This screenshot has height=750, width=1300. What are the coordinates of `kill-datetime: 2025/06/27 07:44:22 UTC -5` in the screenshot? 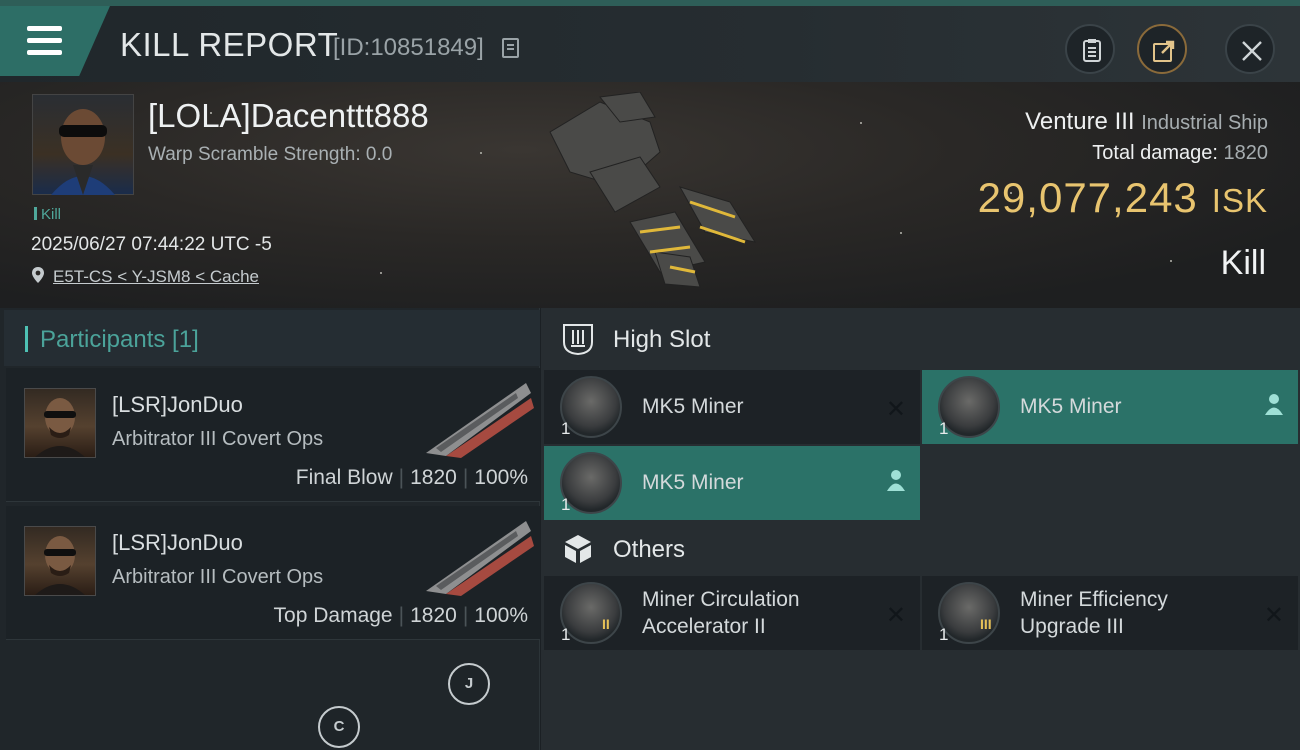 It's located at (151, 244).